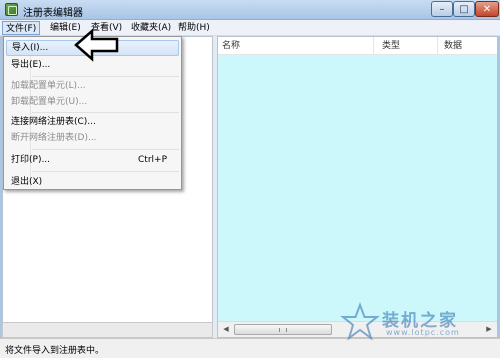 The height and width of the screenshot is (358, 500). What do you see at coordinates (423, 332) in the screenshot?
I see `watermark-en-text: www.lotpc.com` at bounding box center [423, 332].